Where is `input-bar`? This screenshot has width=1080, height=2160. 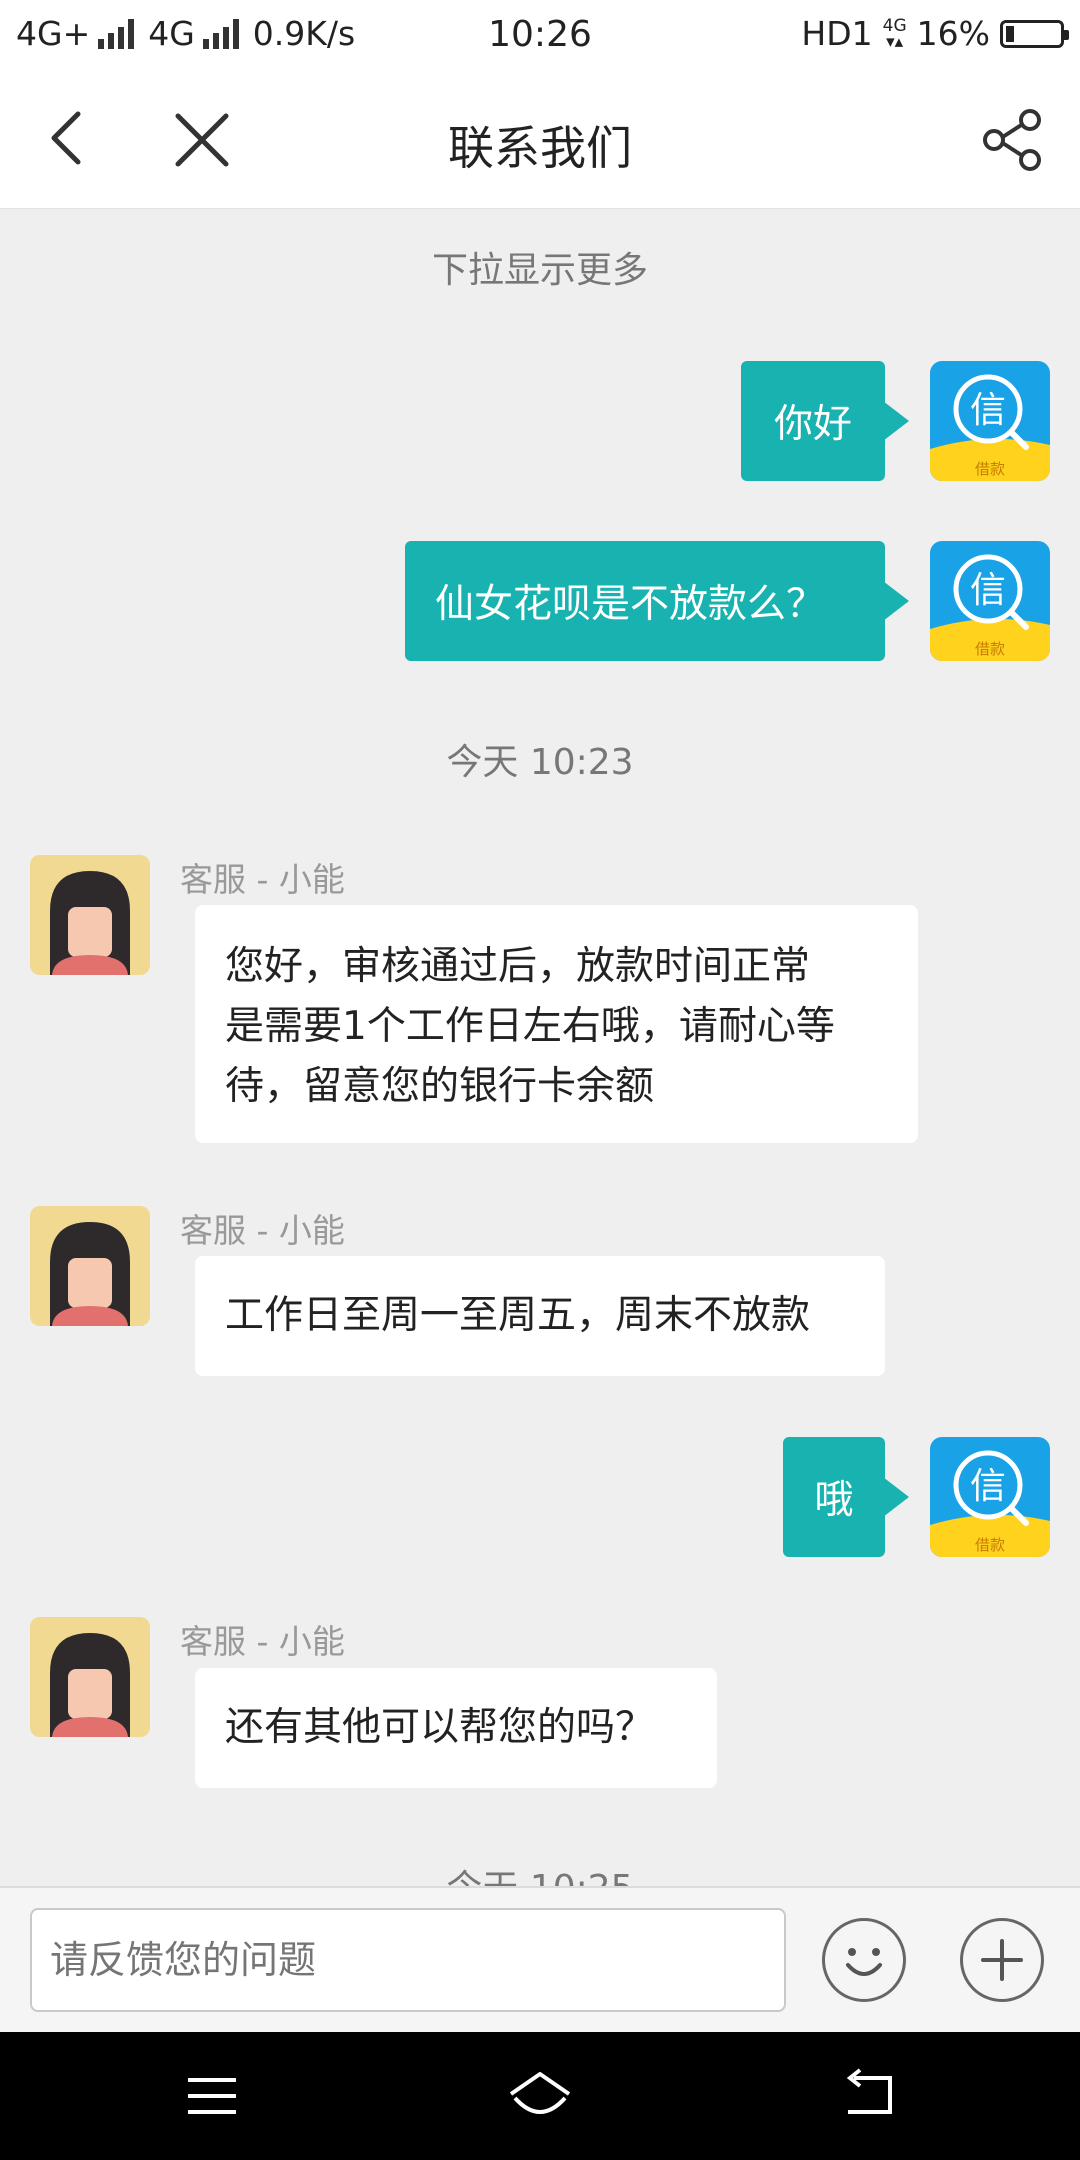 input-bar is located at coordinates (540, 1960).